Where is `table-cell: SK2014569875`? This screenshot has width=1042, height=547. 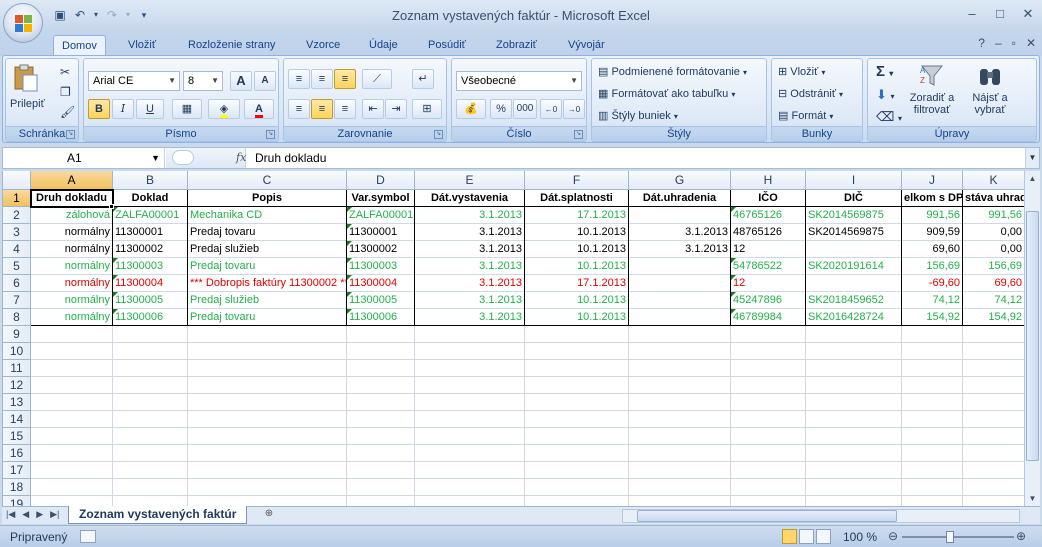
table-cell: SK2014569875 is located at coordinates (854, 215).